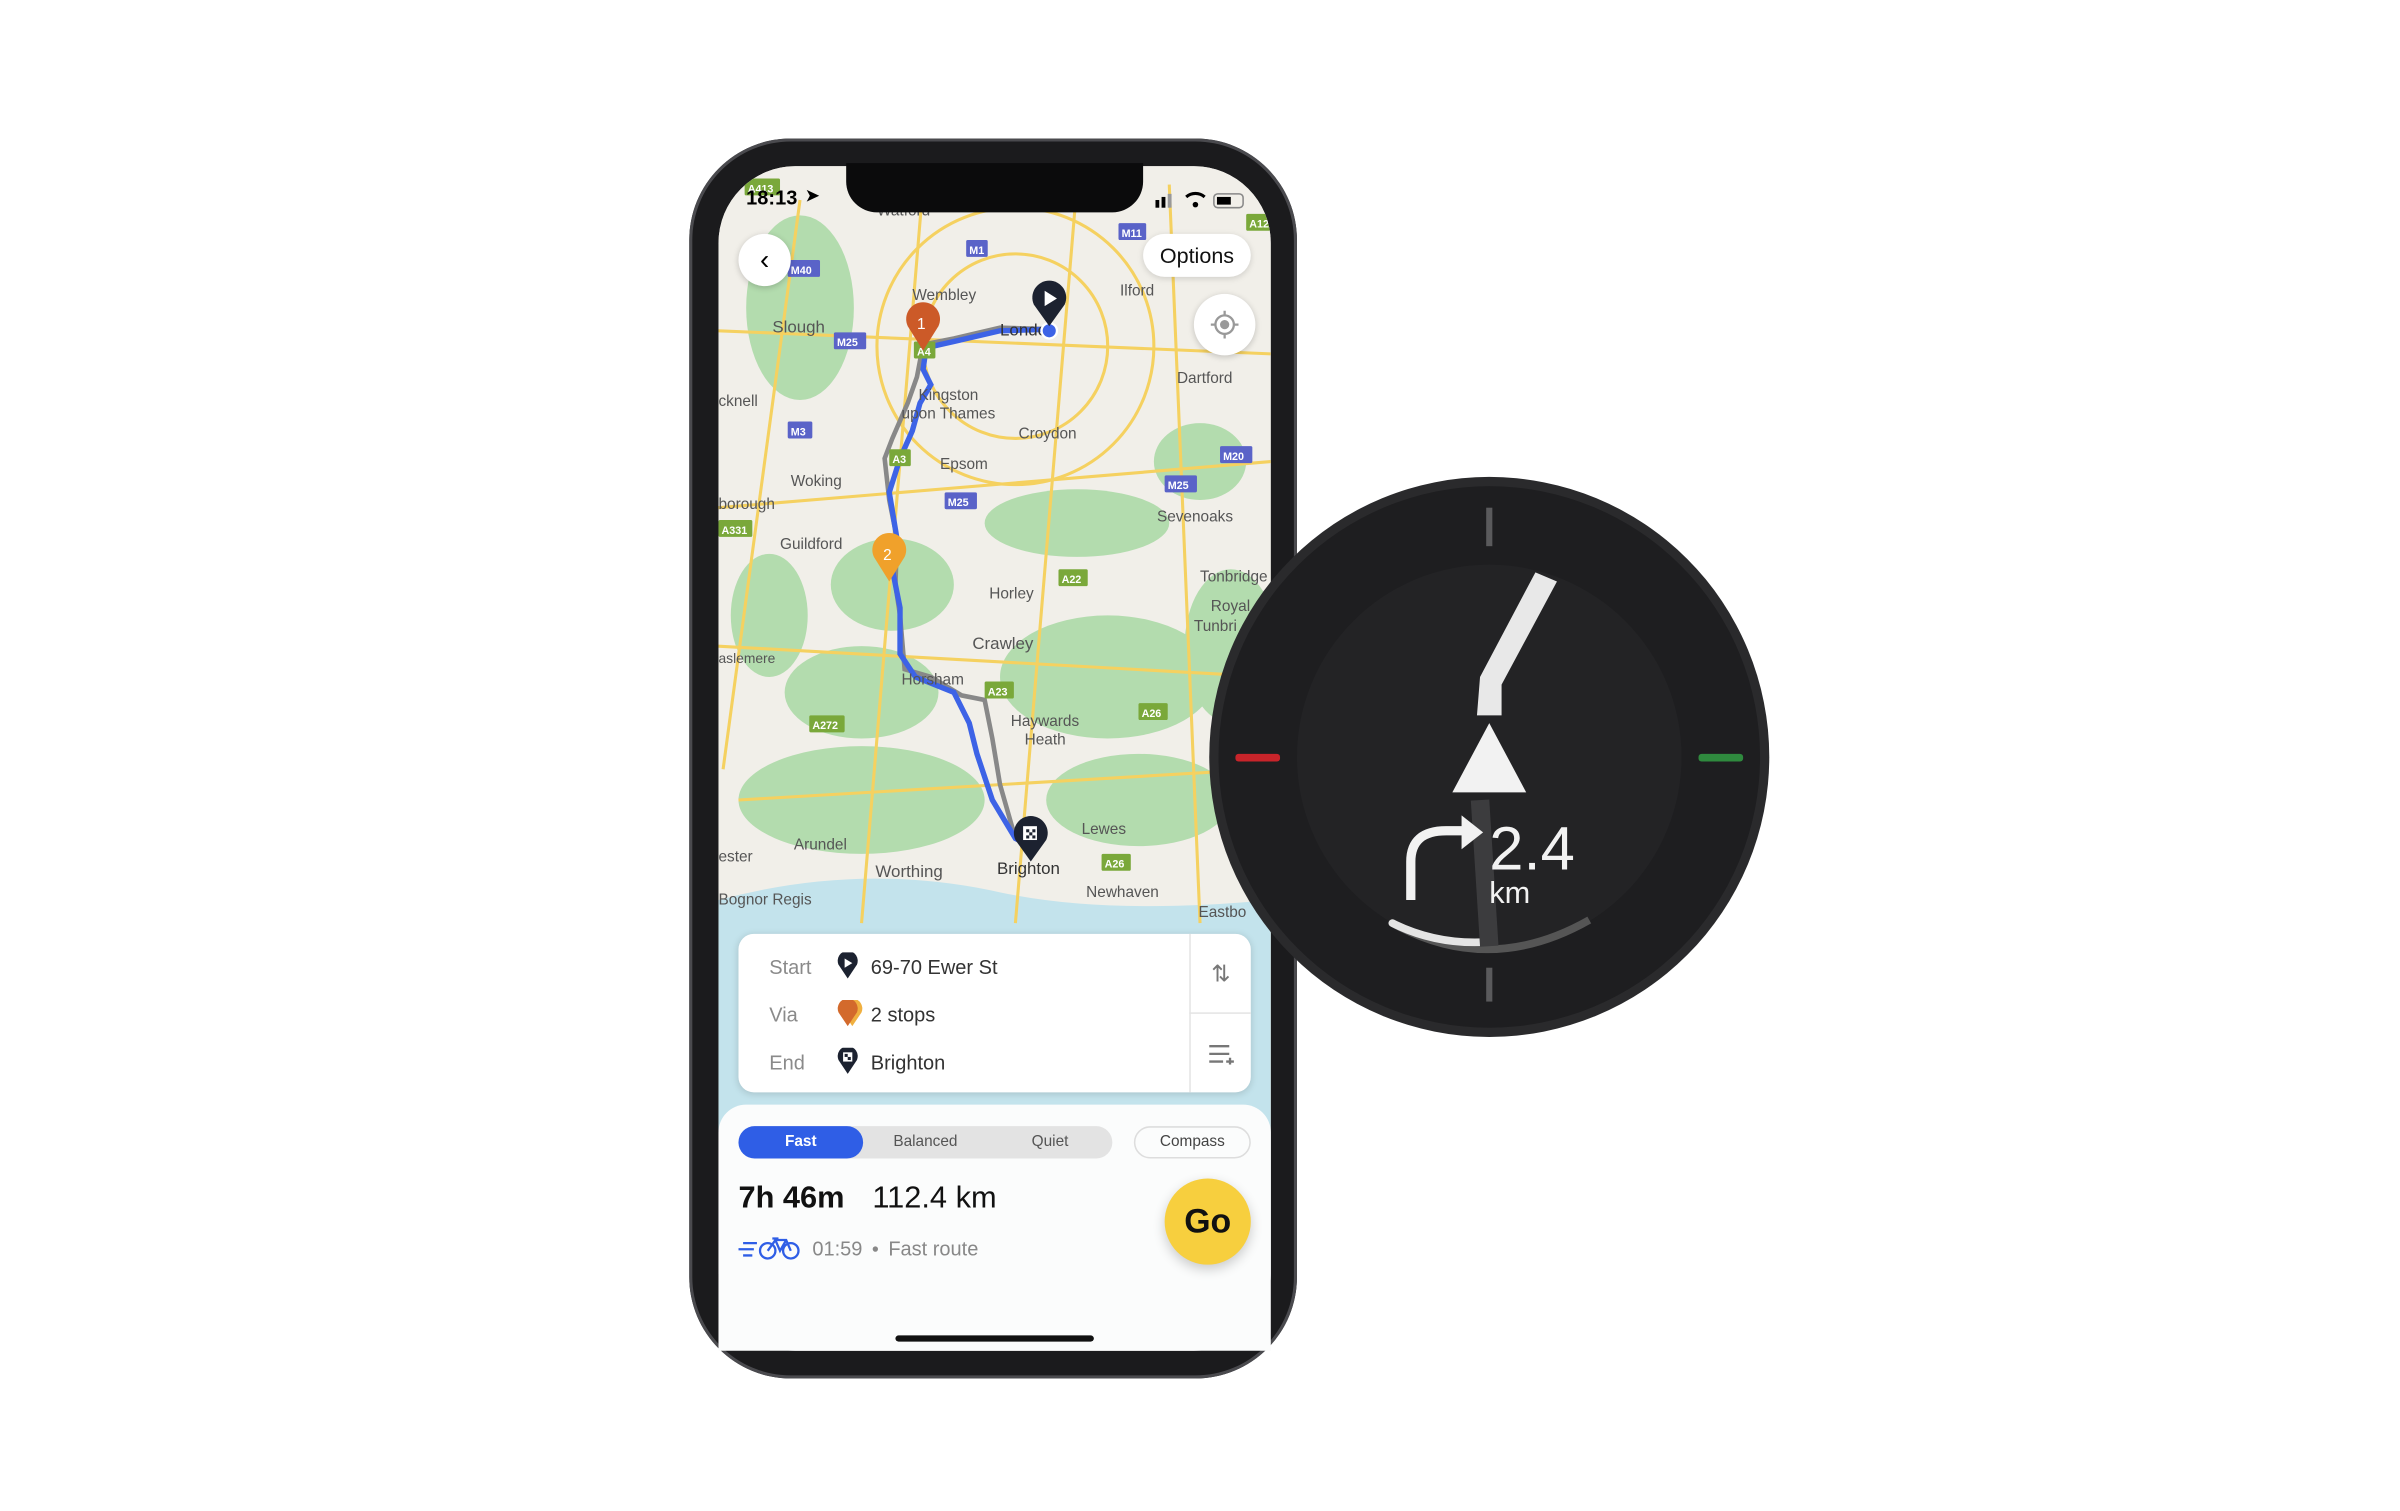  What do you see at coordinates (783, 1014) in the screenshot?
I see `via-label: Via` at bounding box center [783, 1014].